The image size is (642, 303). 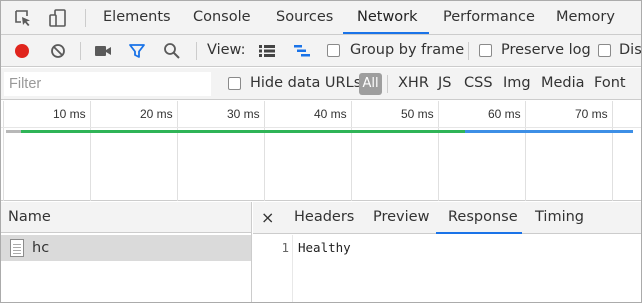 What do you see at coordinates (630, 50) in the screenshot?
I see `disable-cache-label: Disa` at bounding box center [630, 50].